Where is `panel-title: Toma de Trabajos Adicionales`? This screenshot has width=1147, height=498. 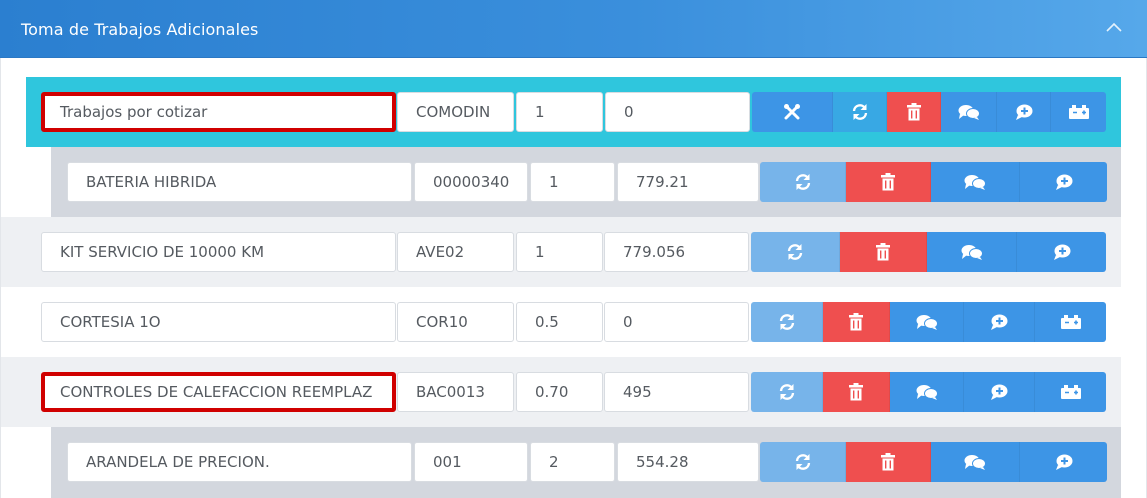
panel-title: Toma de Trabajos Adicionales is located at coordinates (140, 29).